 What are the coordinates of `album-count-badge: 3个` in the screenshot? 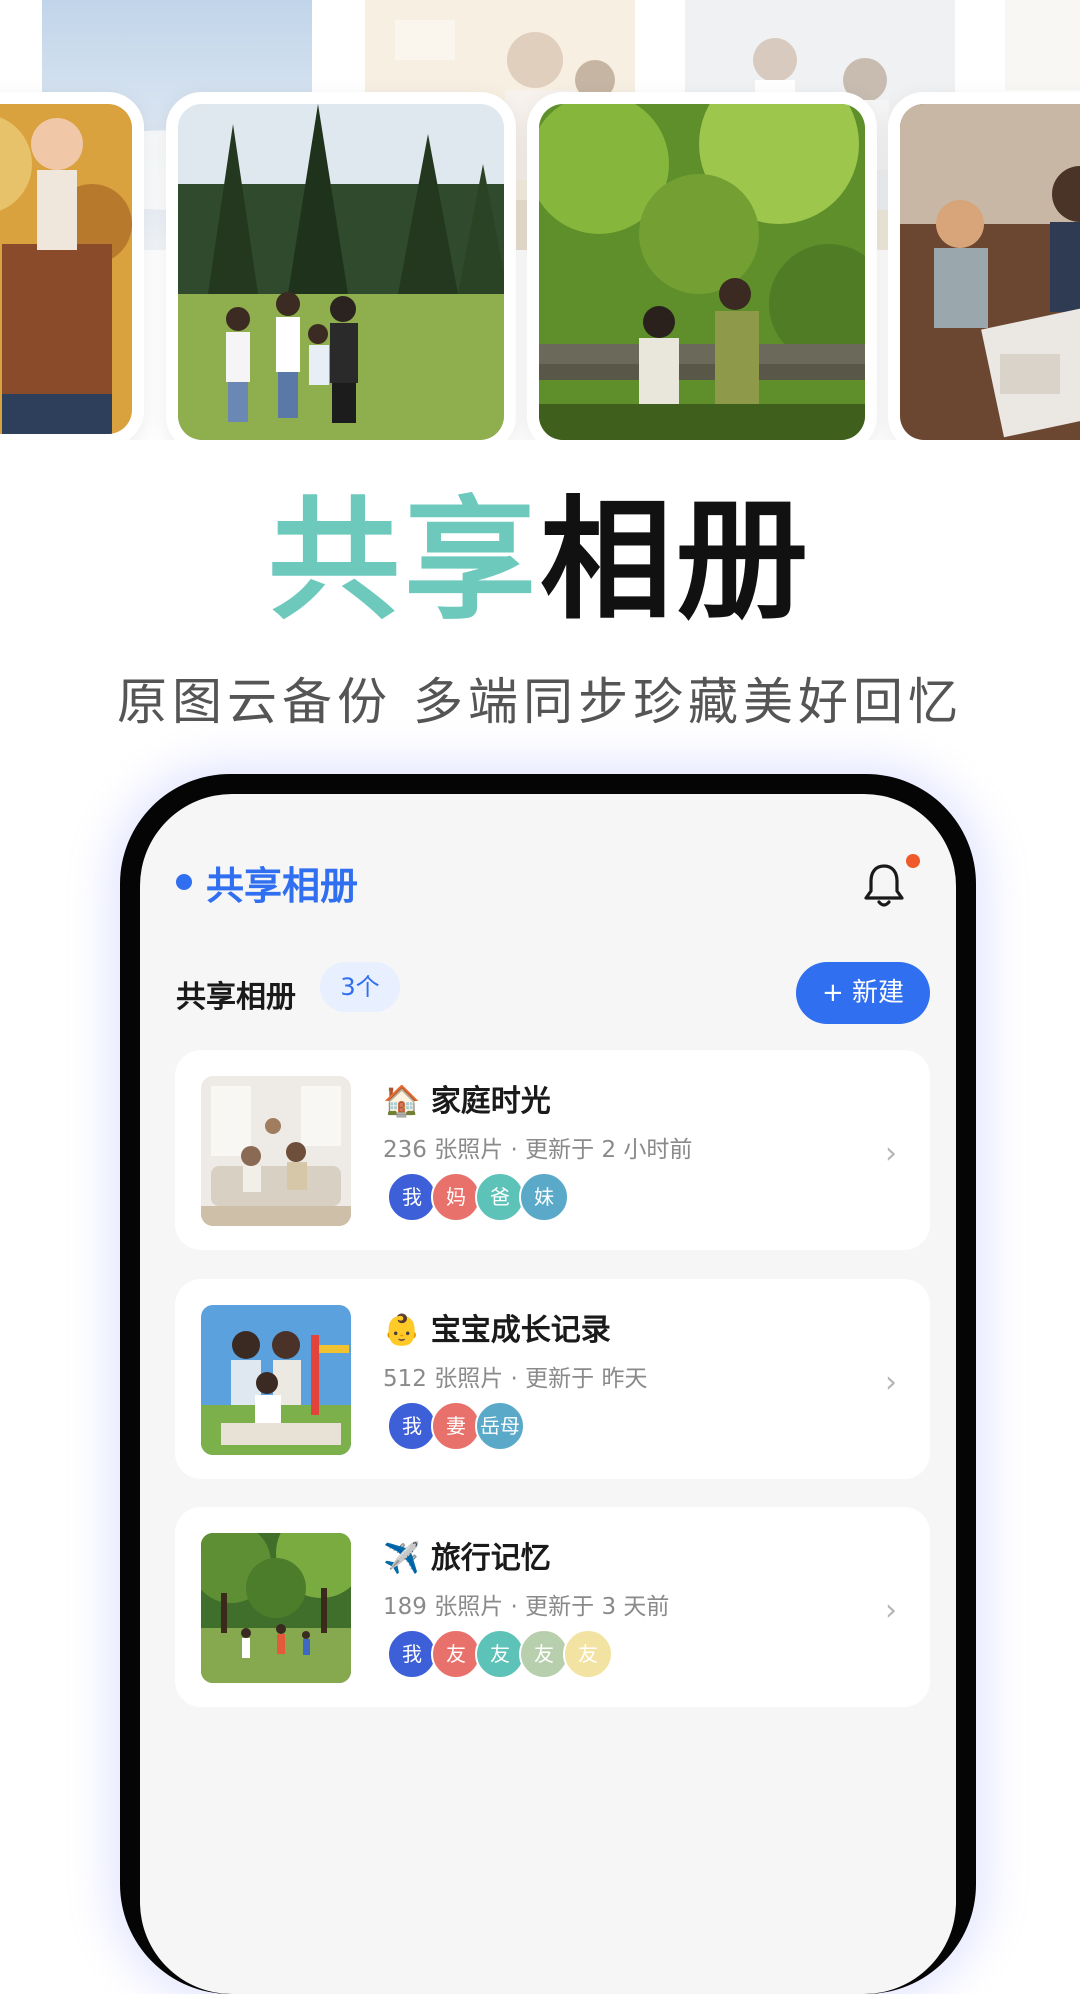 It's located at (360, 987).